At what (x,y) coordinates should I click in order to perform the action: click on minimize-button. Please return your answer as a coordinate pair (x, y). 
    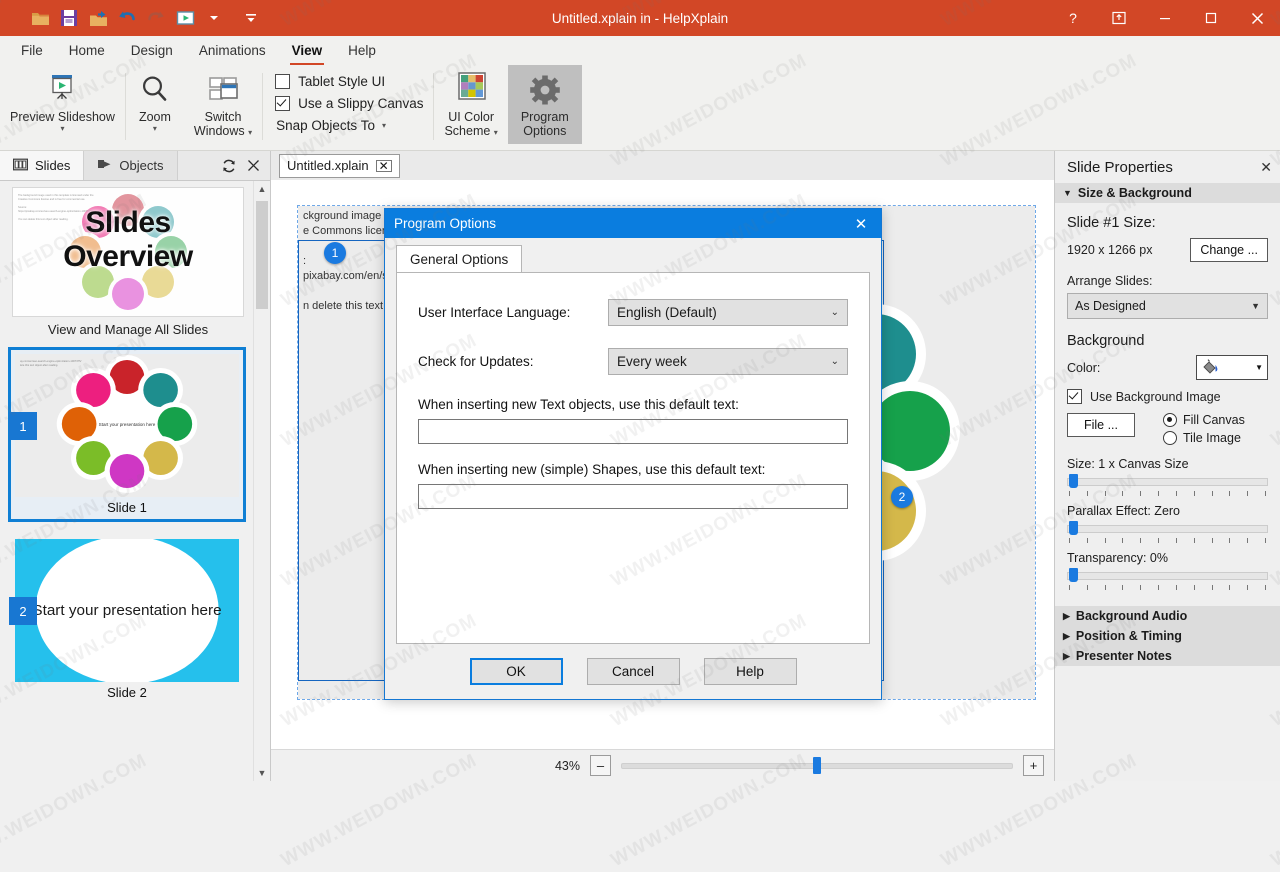
    Looking at the image, I should click on (1165, 18).